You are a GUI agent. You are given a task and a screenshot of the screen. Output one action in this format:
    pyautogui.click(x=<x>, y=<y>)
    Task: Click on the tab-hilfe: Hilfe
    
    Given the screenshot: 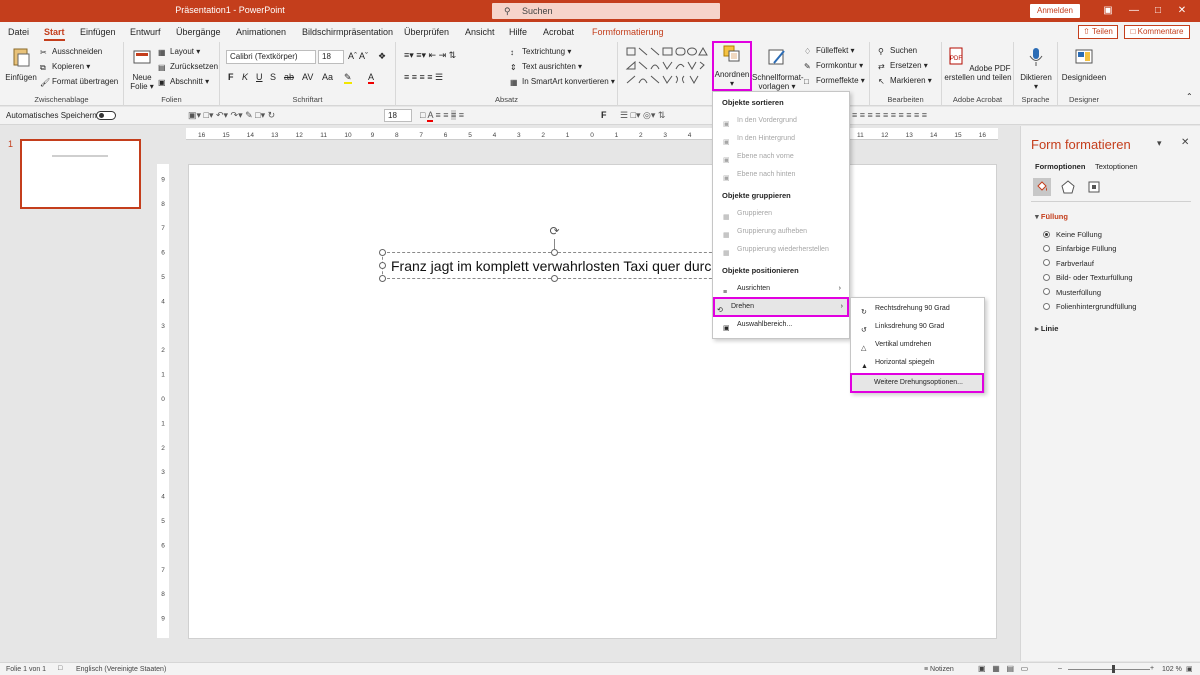 What is the action you would take?
    pyautogui.click(x=518, y=32)
    